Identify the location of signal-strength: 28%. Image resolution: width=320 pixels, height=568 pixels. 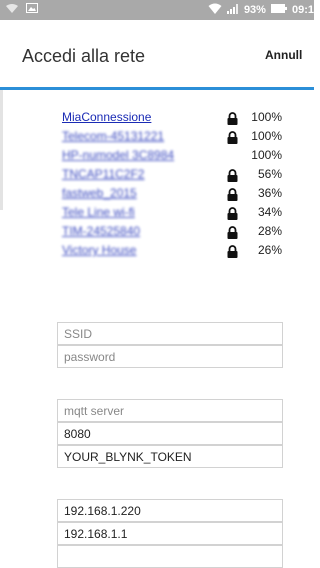
(269, 231).